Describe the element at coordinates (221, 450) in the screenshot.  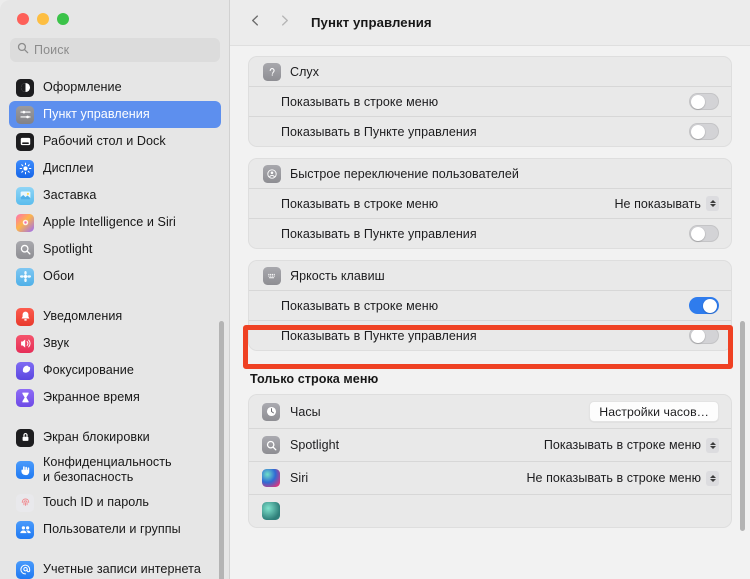
I see `sidebar-scrollbar` at that location.